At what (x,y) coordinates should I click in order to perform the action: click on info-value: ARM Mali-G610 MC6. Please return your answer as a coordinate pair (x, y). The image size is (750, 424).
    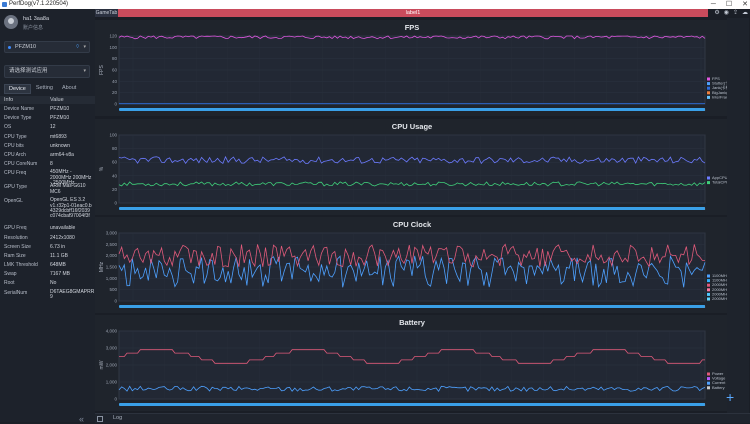
    Looking at the image, I should click on (68, 189).